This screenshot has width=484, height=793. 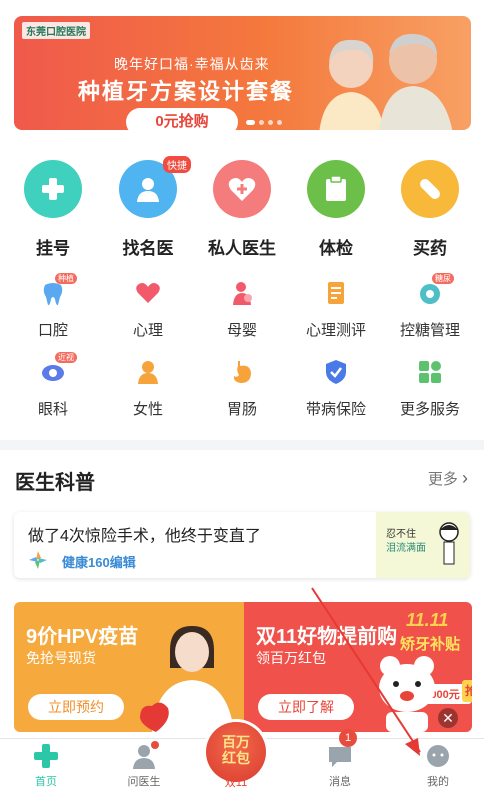 What do you see at coordinates (336, 189) in the screenshot?
I see `clipboard-icon` at bounding box center [336, 189].